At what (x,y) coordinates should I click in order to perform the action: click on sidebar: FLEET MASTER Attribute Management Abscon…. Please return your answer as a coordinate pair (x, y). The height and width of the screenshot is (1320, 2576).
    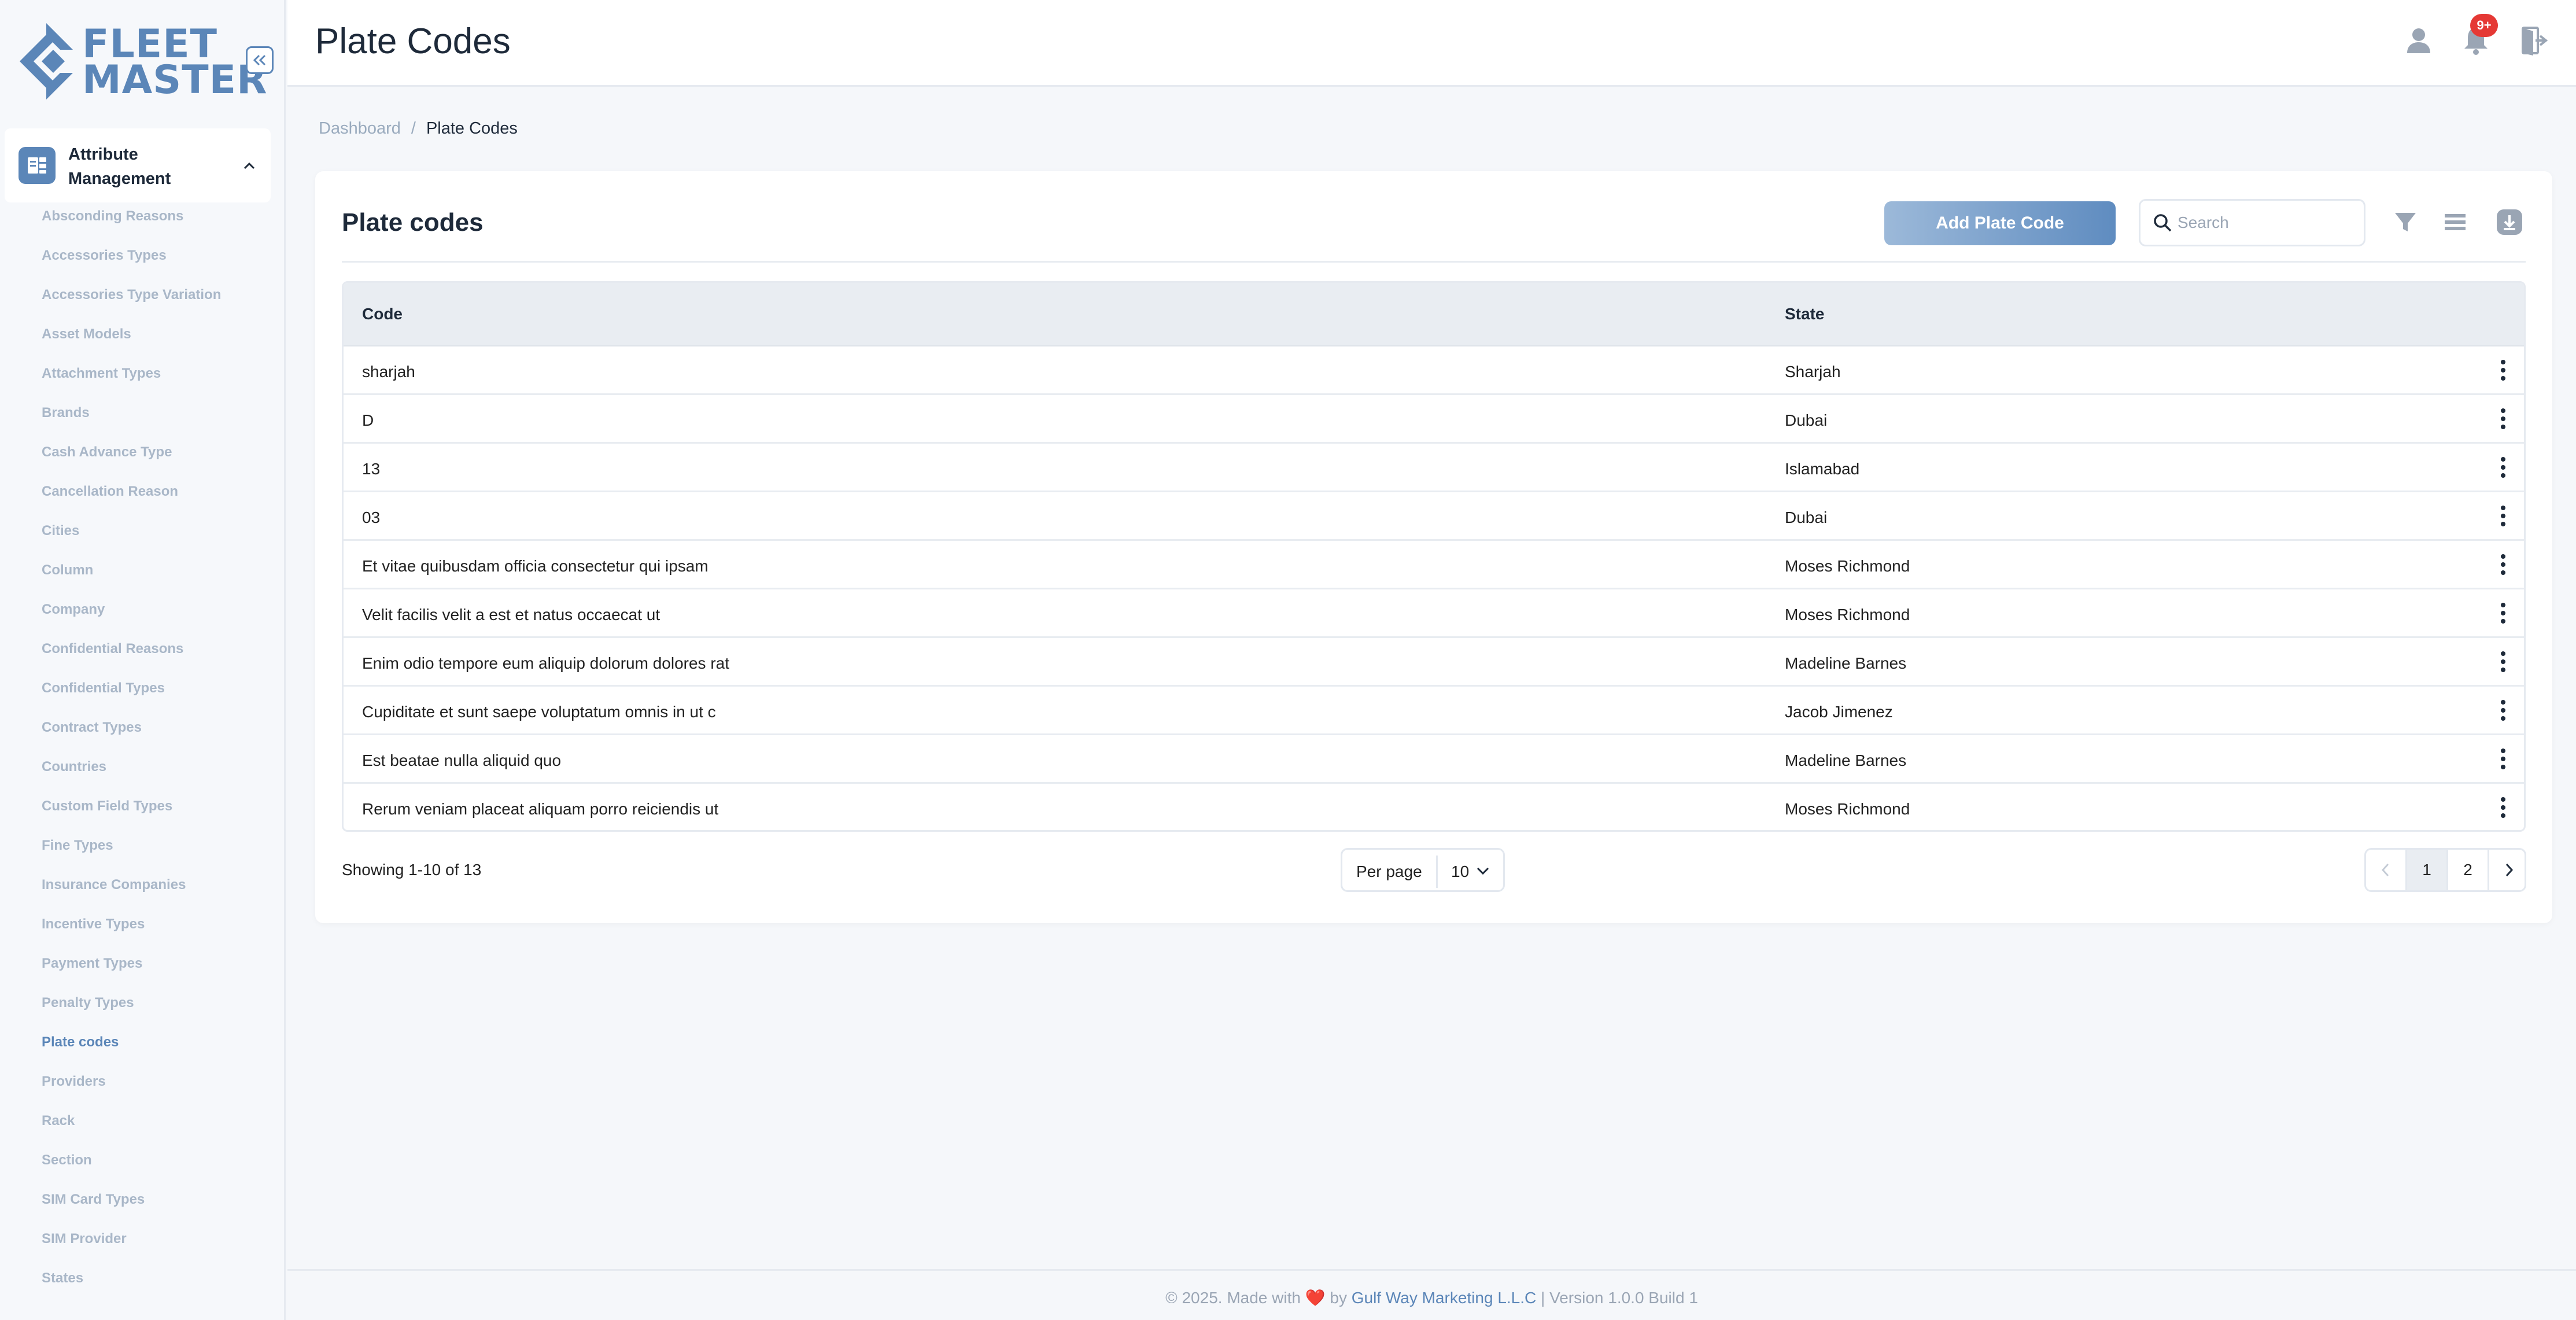
    Looking at the image, I should click on (143, 660).